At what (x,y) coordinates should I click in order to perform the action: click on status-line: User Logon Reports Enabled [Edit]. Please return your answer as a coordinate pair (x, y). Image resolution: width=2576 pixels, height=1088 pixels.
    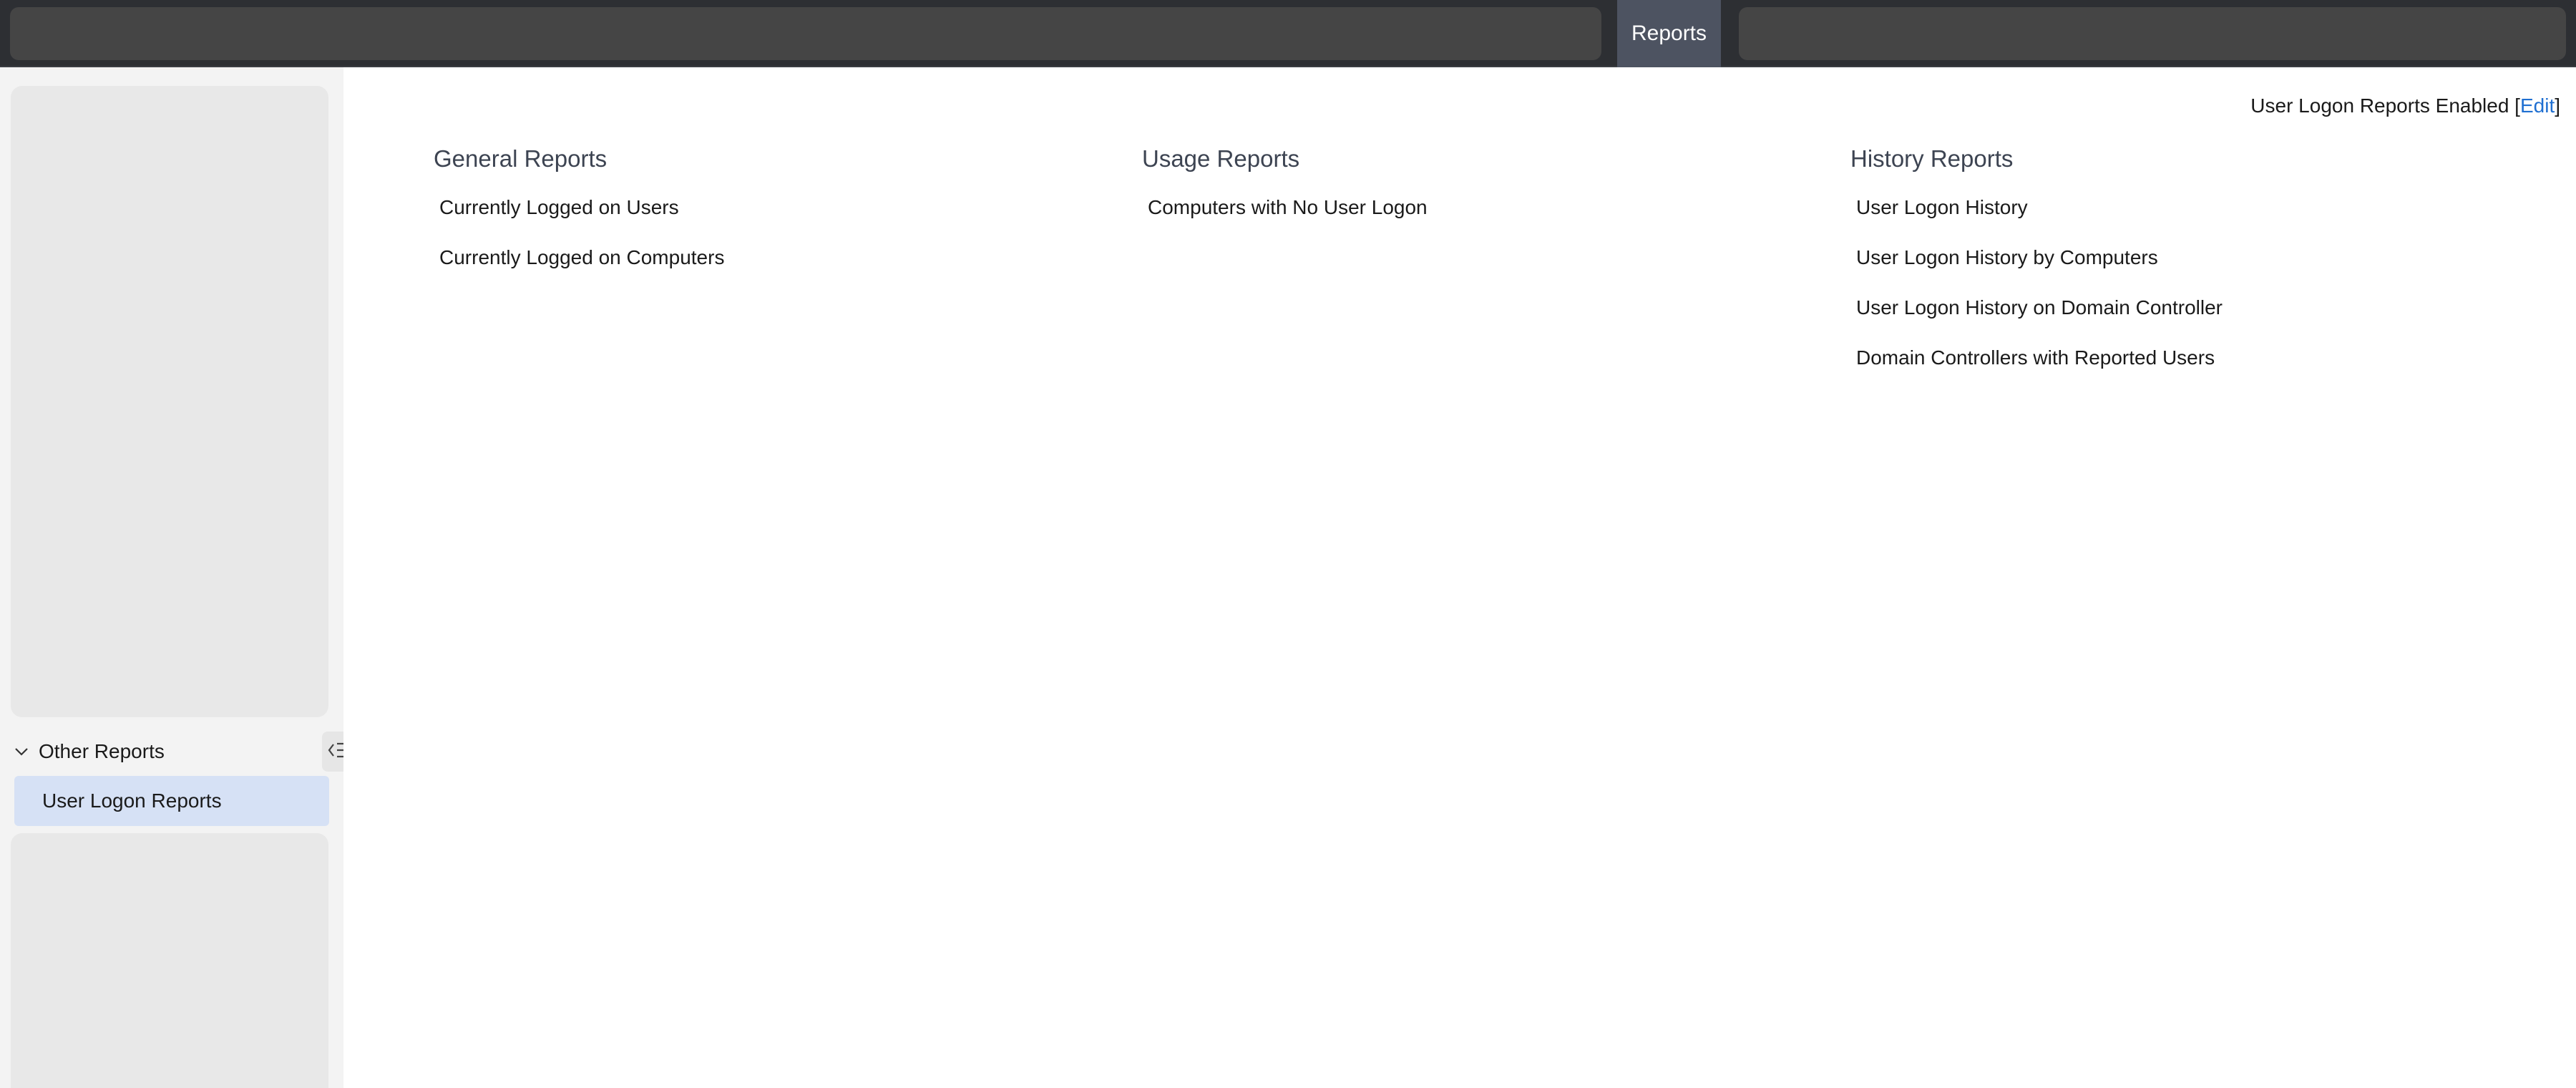
    Looking at the image, I should click on (2405, 105).